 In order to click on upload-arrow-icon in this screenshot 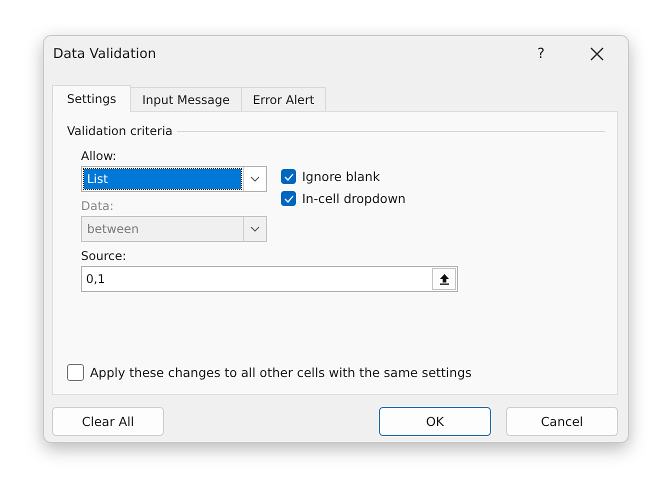, I will do `click(444, 279)`.